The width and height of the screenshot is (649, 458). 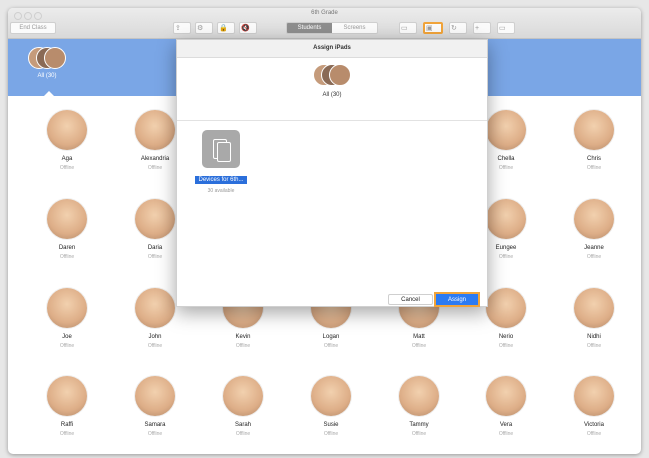 I want to click on mute-button: 🔇, so click(x=248, y=28).